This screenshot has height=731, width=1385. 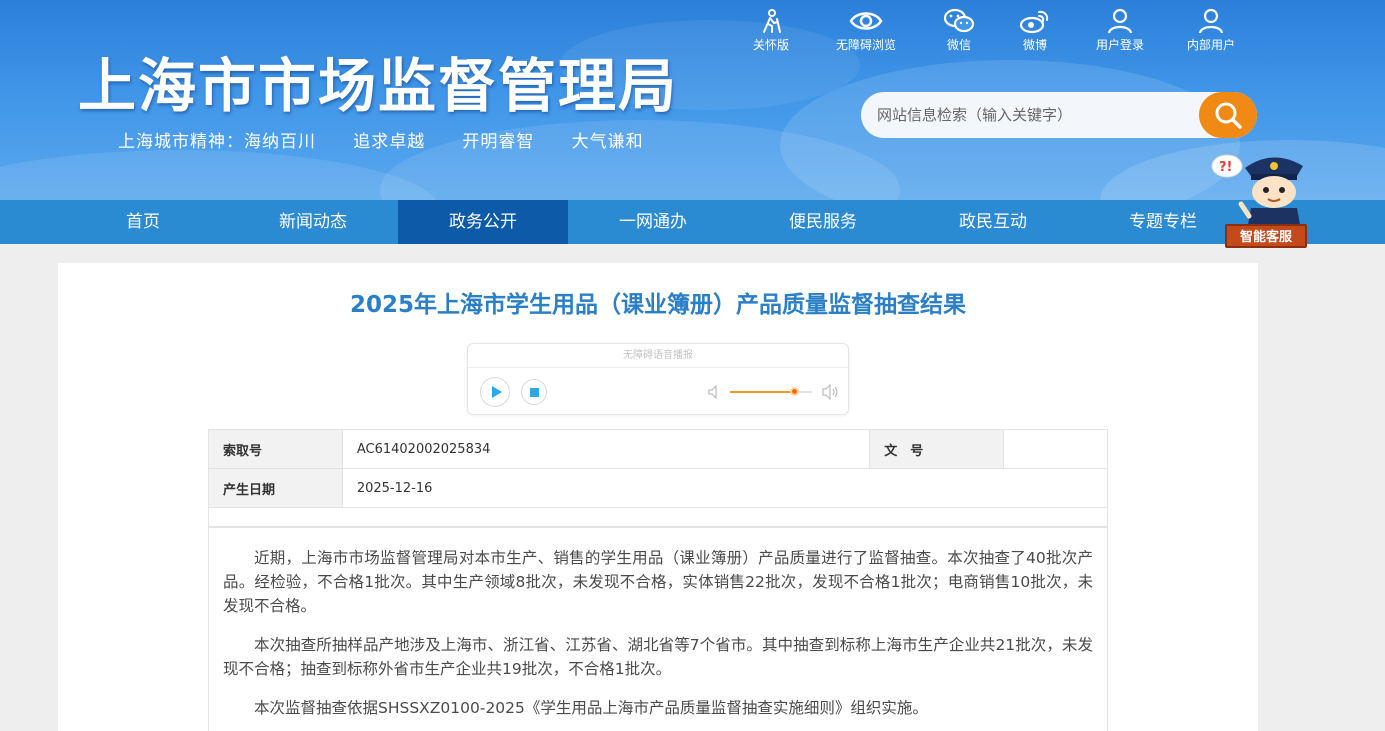 I want to click on article-meta-table: 索取号 AC61402002025834 文 号 产生日期 2025-12-16, so click(x=658, y=478).